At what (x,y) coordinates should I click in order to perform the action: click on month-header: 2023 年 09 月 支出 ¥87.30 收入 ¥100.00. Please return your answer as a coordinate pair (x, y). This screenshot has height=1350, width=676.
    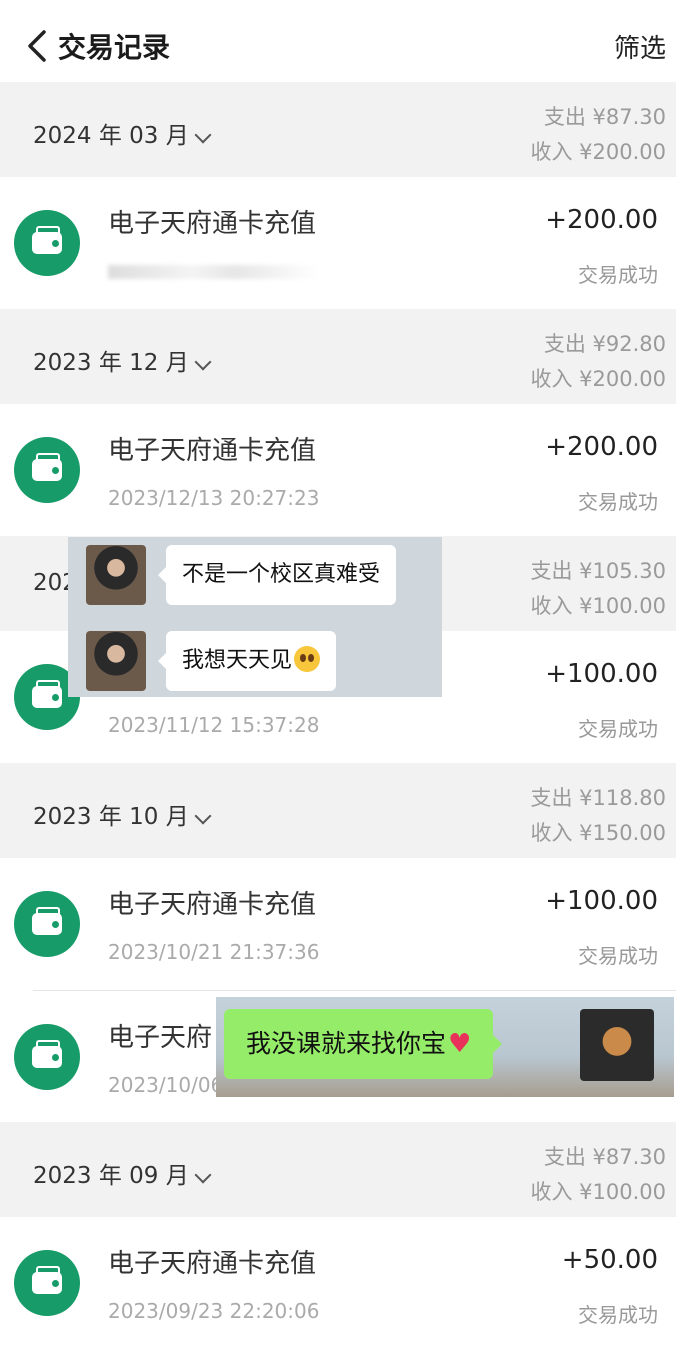
    Looking at the image, I should click on (338, 1169).